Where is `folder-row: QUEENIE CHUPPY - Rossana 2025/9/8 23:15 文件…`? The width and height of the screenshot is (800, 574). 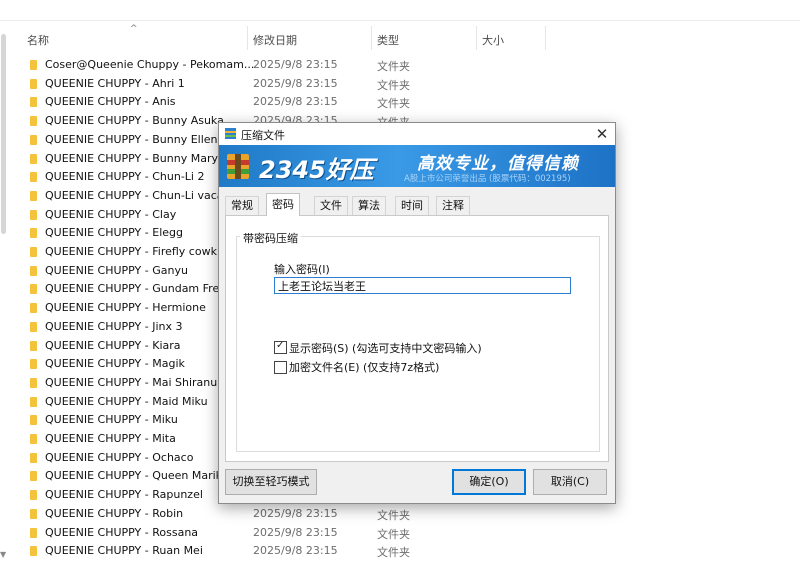 folder-row: QUEENIE CHUPPY - Rossana 2025/9/8 23:15 文件… is located at coordinates (400, 532).